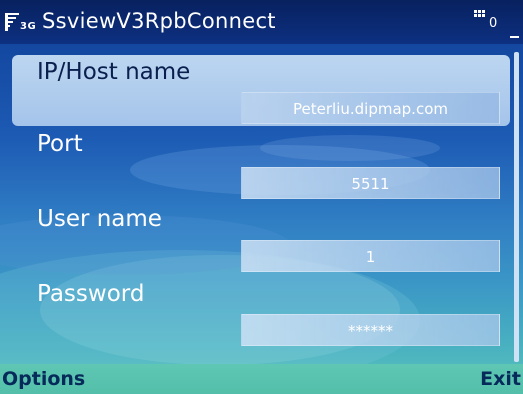  What do you see at coordinates (43, 379) in the screenshot?
I see `options-softkey: Options` at bounding box center [43, 379].